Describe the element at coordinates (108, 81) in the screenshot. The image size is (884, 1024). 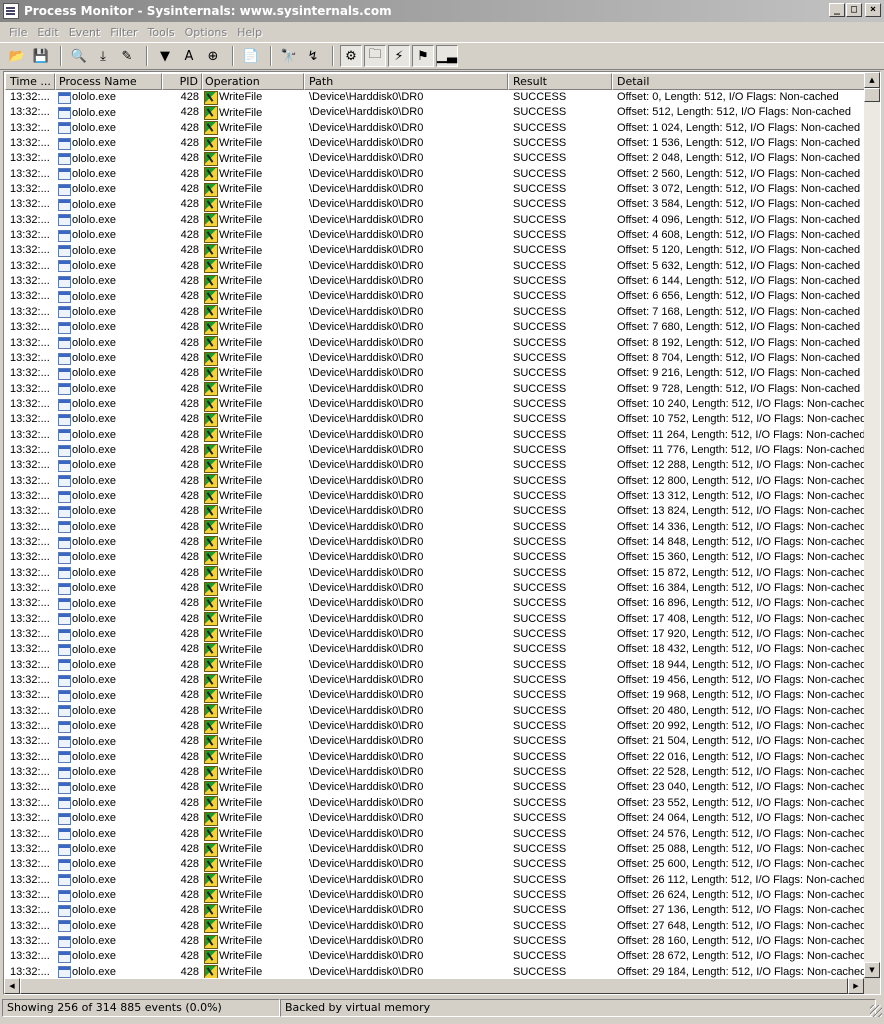
I see `column-process-name: Process Name` at that location.